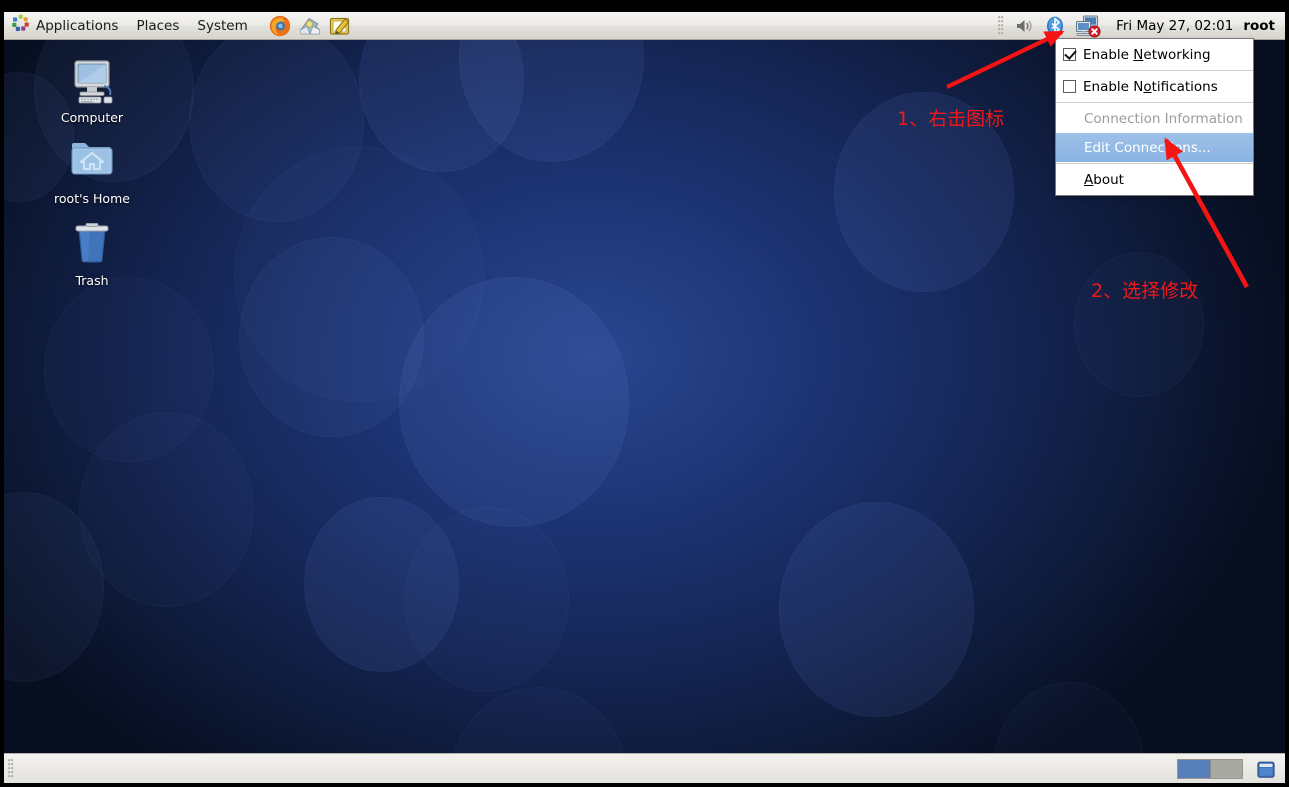 This screenshot has width=1289, height=787. What do you see at coordinates (1150, 86) in the screenshot?
I see `menu-item-label: Enable Notifications` at bounding box center [1150, 86].